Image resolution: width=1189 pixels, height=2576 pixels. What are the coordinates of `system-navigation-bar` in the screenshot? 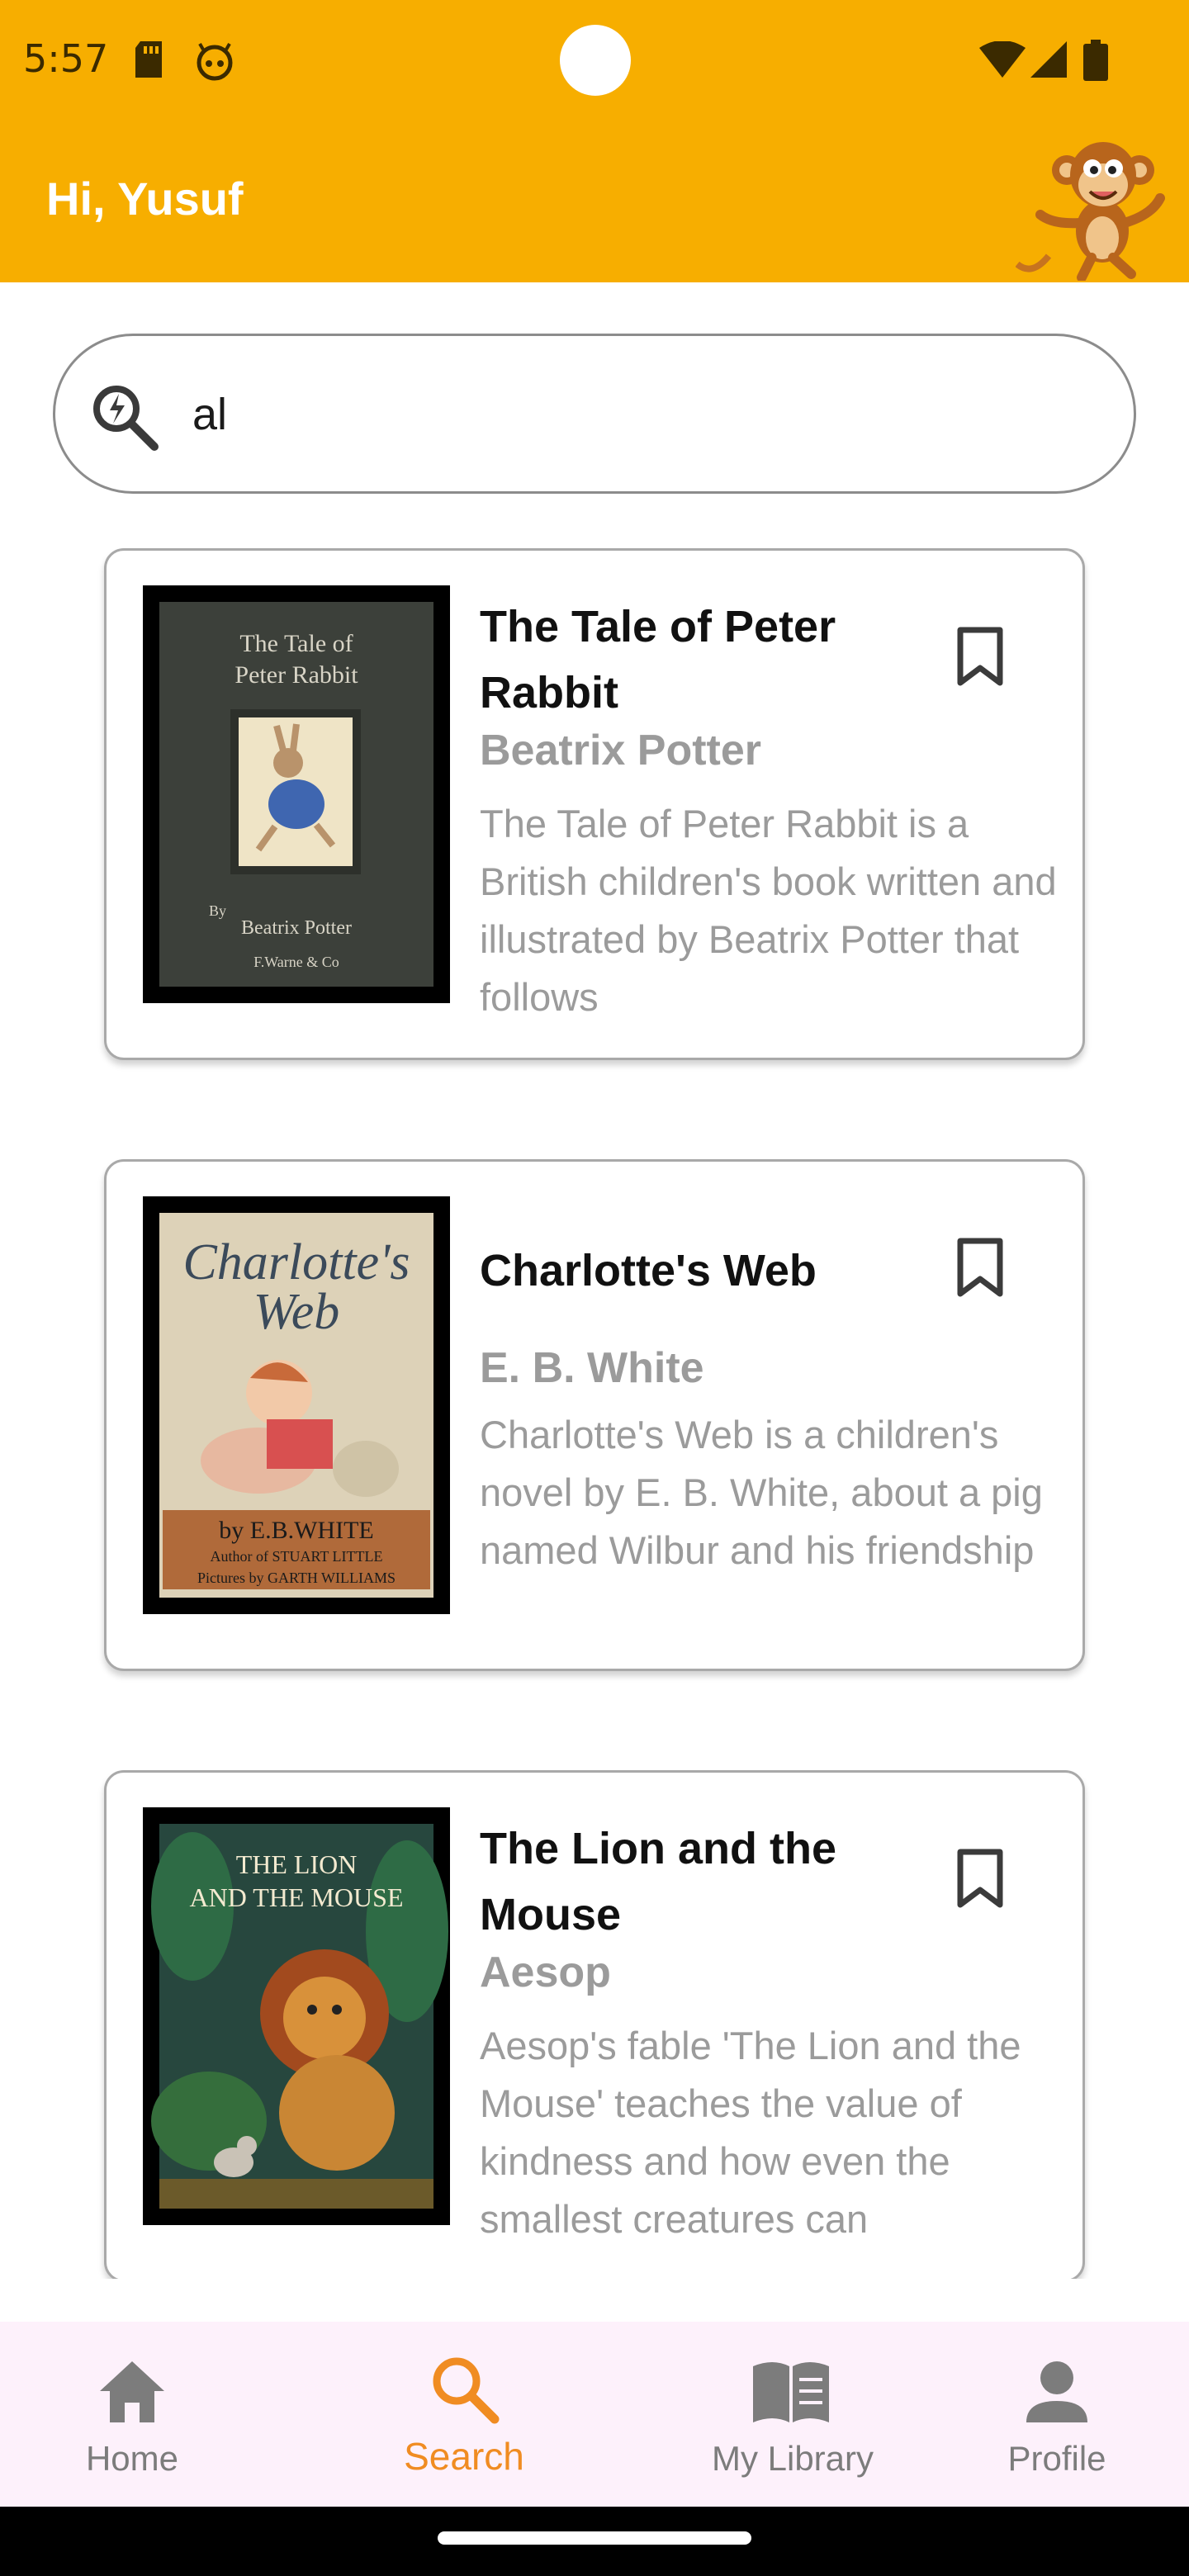 It's located at (594, 2541).